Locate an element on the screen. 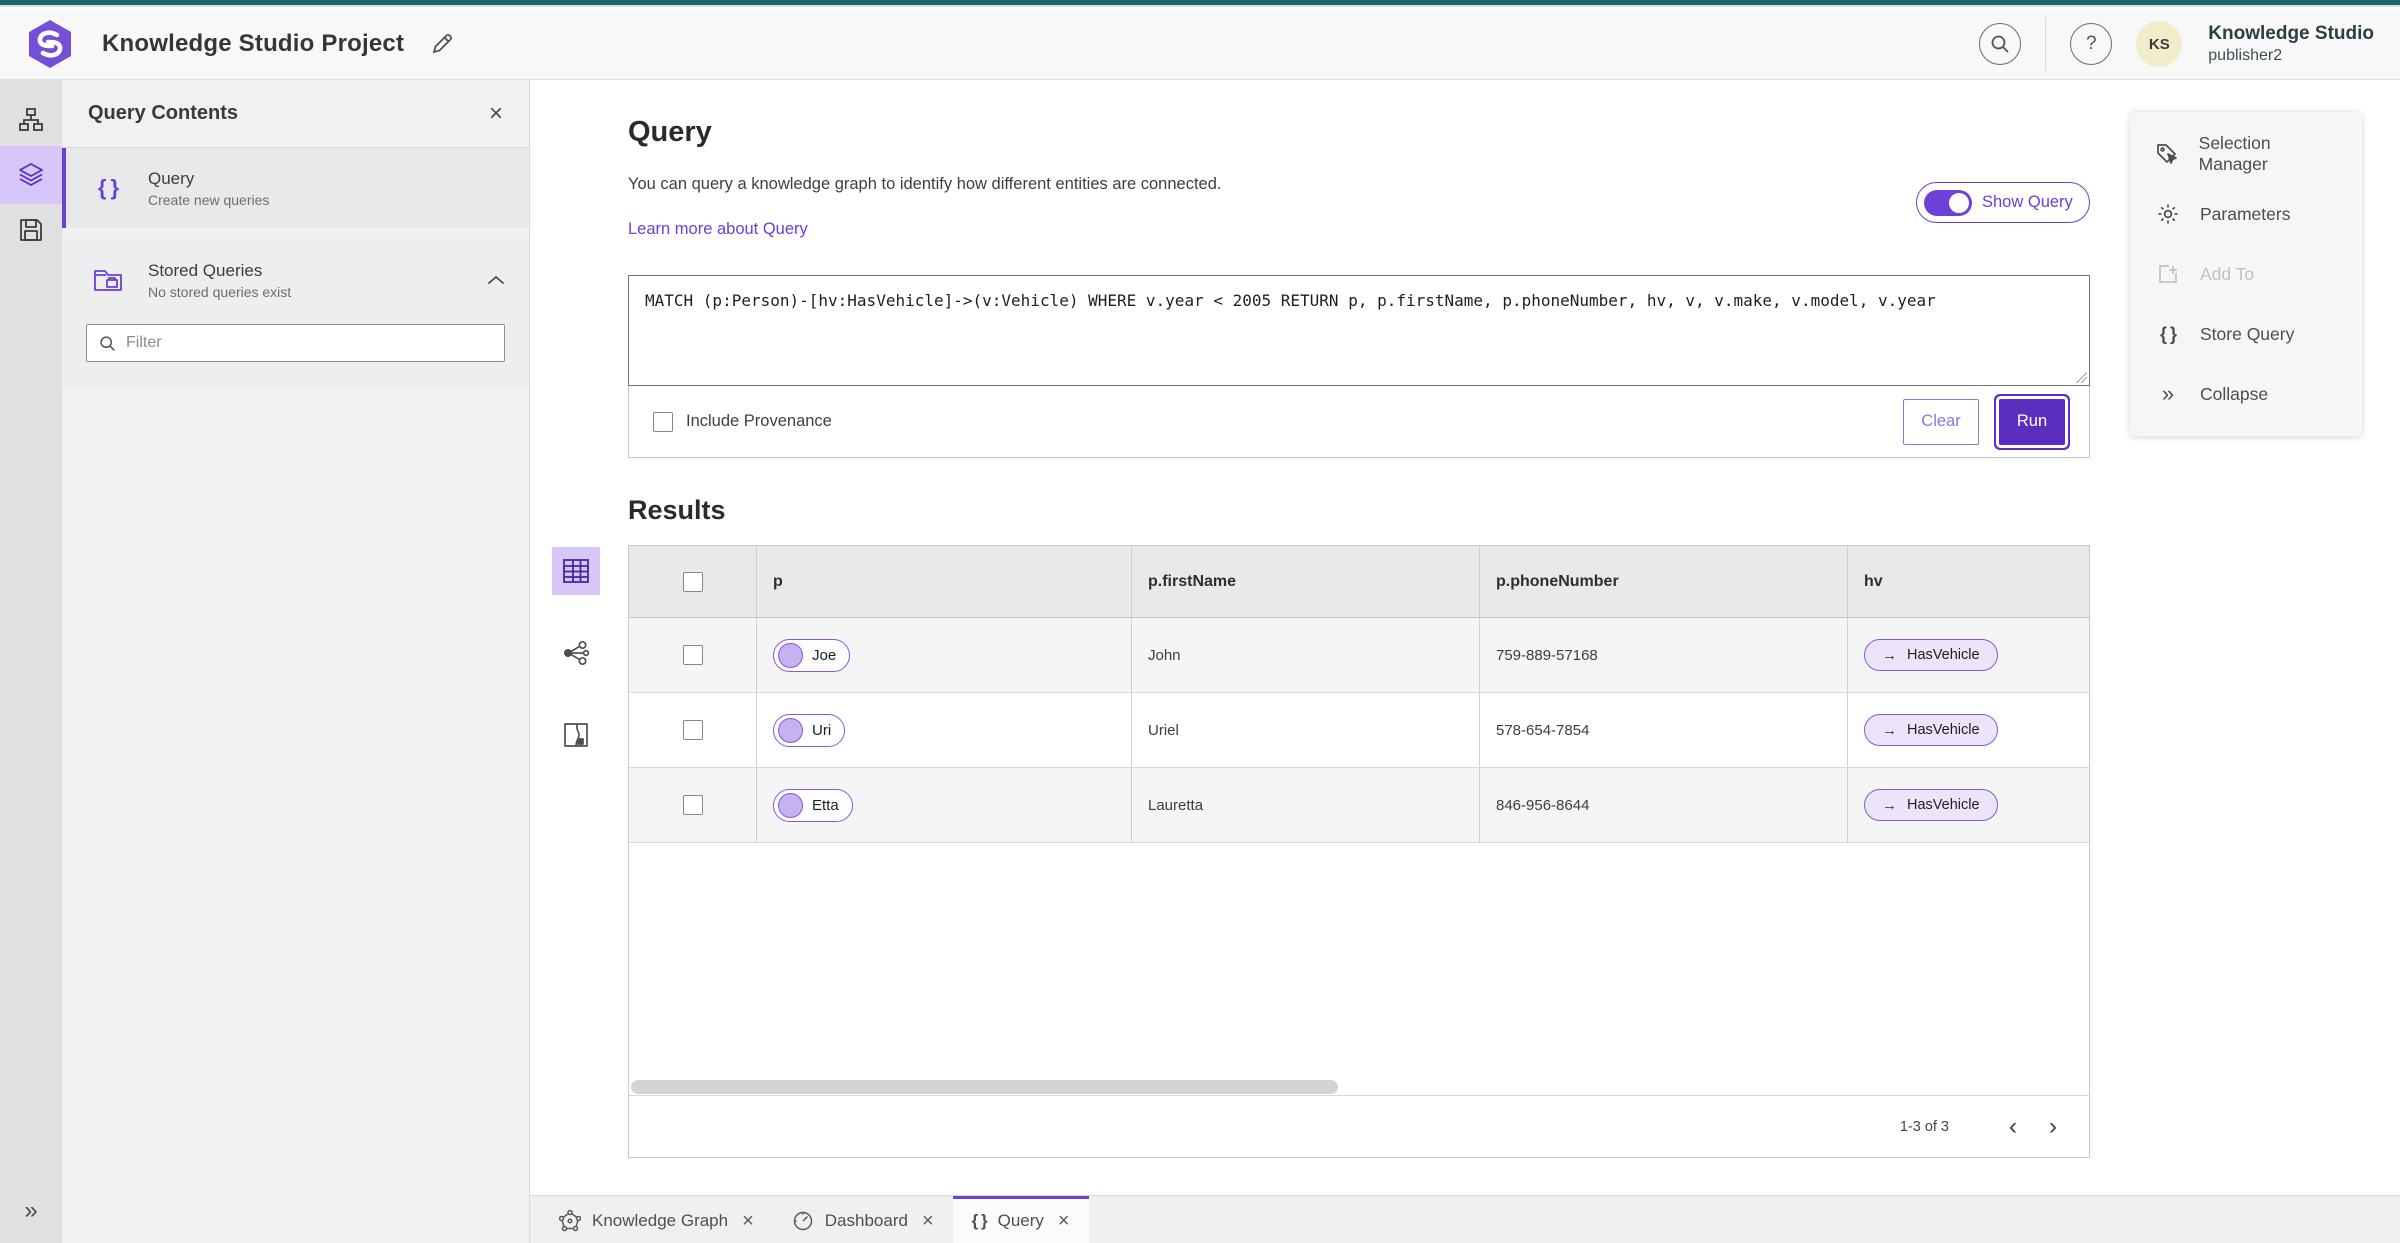 This screenshot has width=2400, height=1243. edit-title-icon is located at coordinates (442, 44).